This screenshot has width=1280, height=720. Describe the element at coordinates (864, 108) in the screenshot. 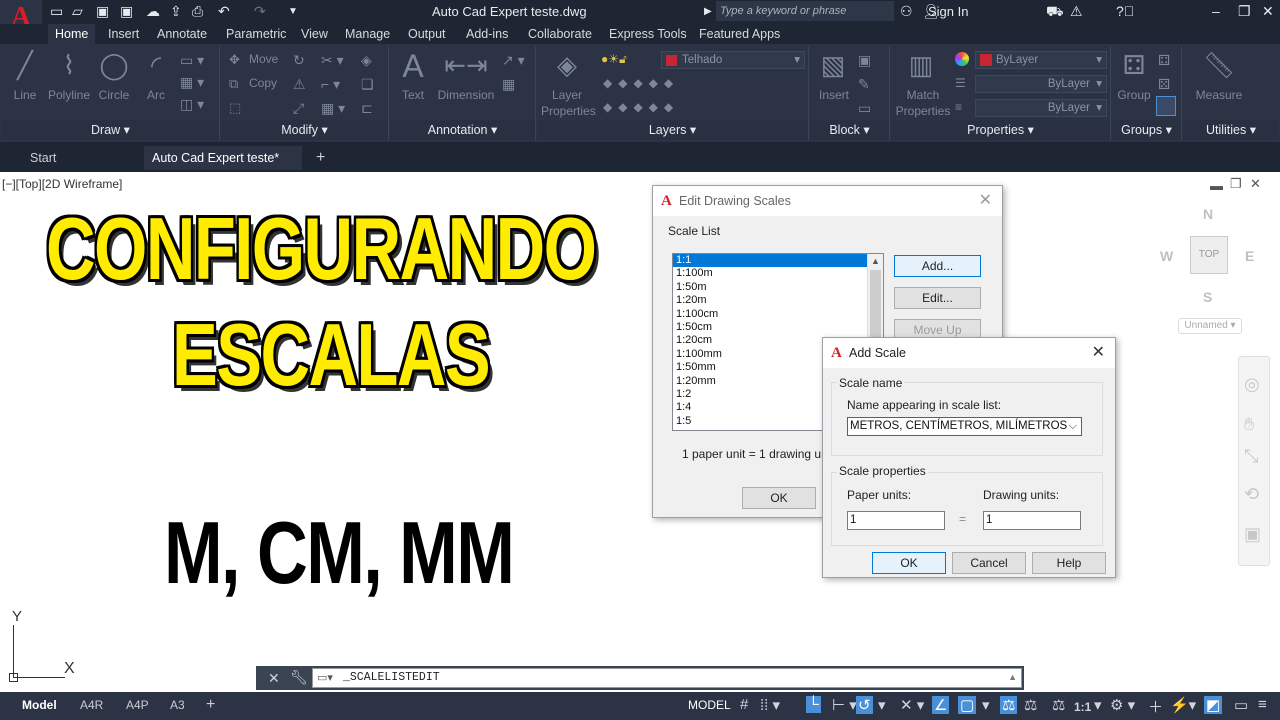

I see `attribute-icon: ▭` at that location.